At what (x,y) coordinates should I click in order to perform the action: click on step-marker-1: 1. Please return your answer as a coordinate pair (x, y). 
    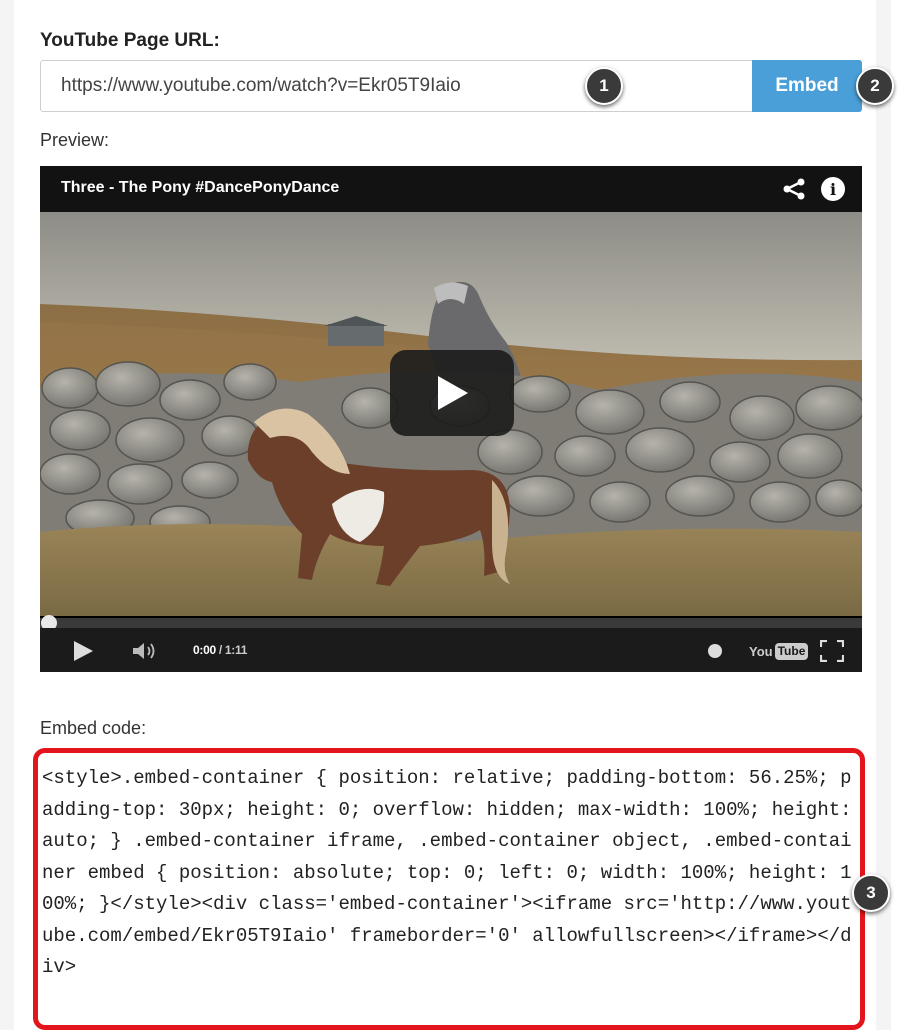
    Looking at the image, I should click on (604, 86).